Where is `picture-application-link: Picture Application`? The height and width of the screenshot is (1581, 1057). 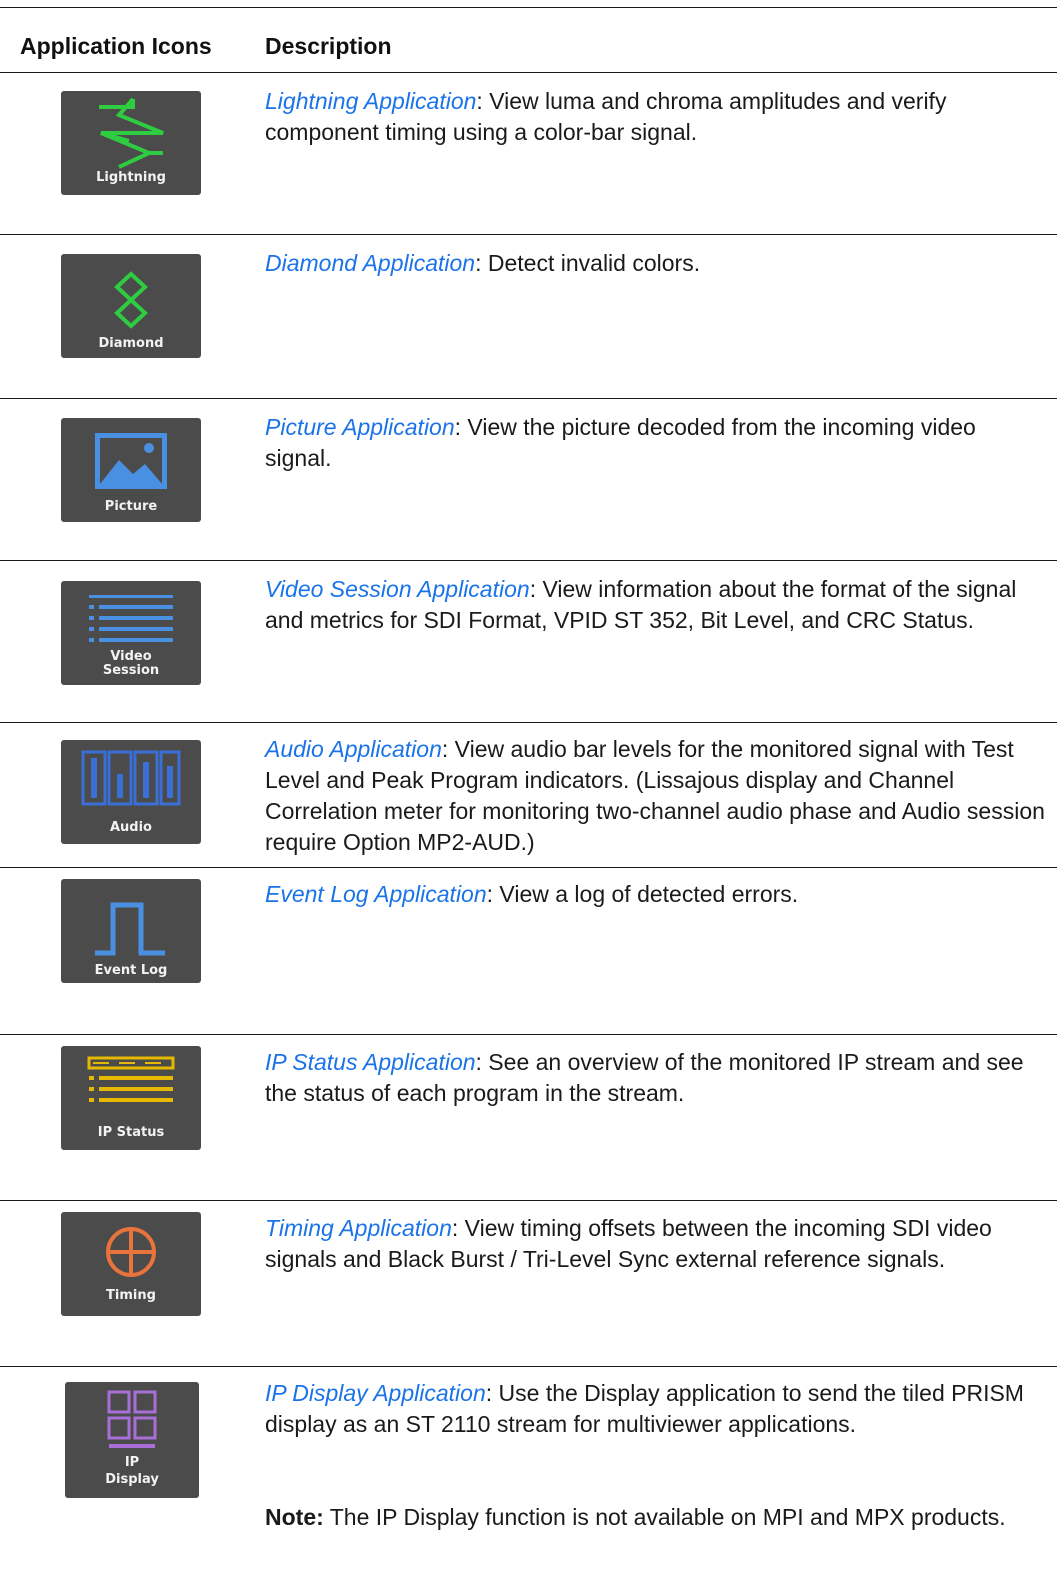 picture-application-link: Picture Application is located at coordinates (360, 427).